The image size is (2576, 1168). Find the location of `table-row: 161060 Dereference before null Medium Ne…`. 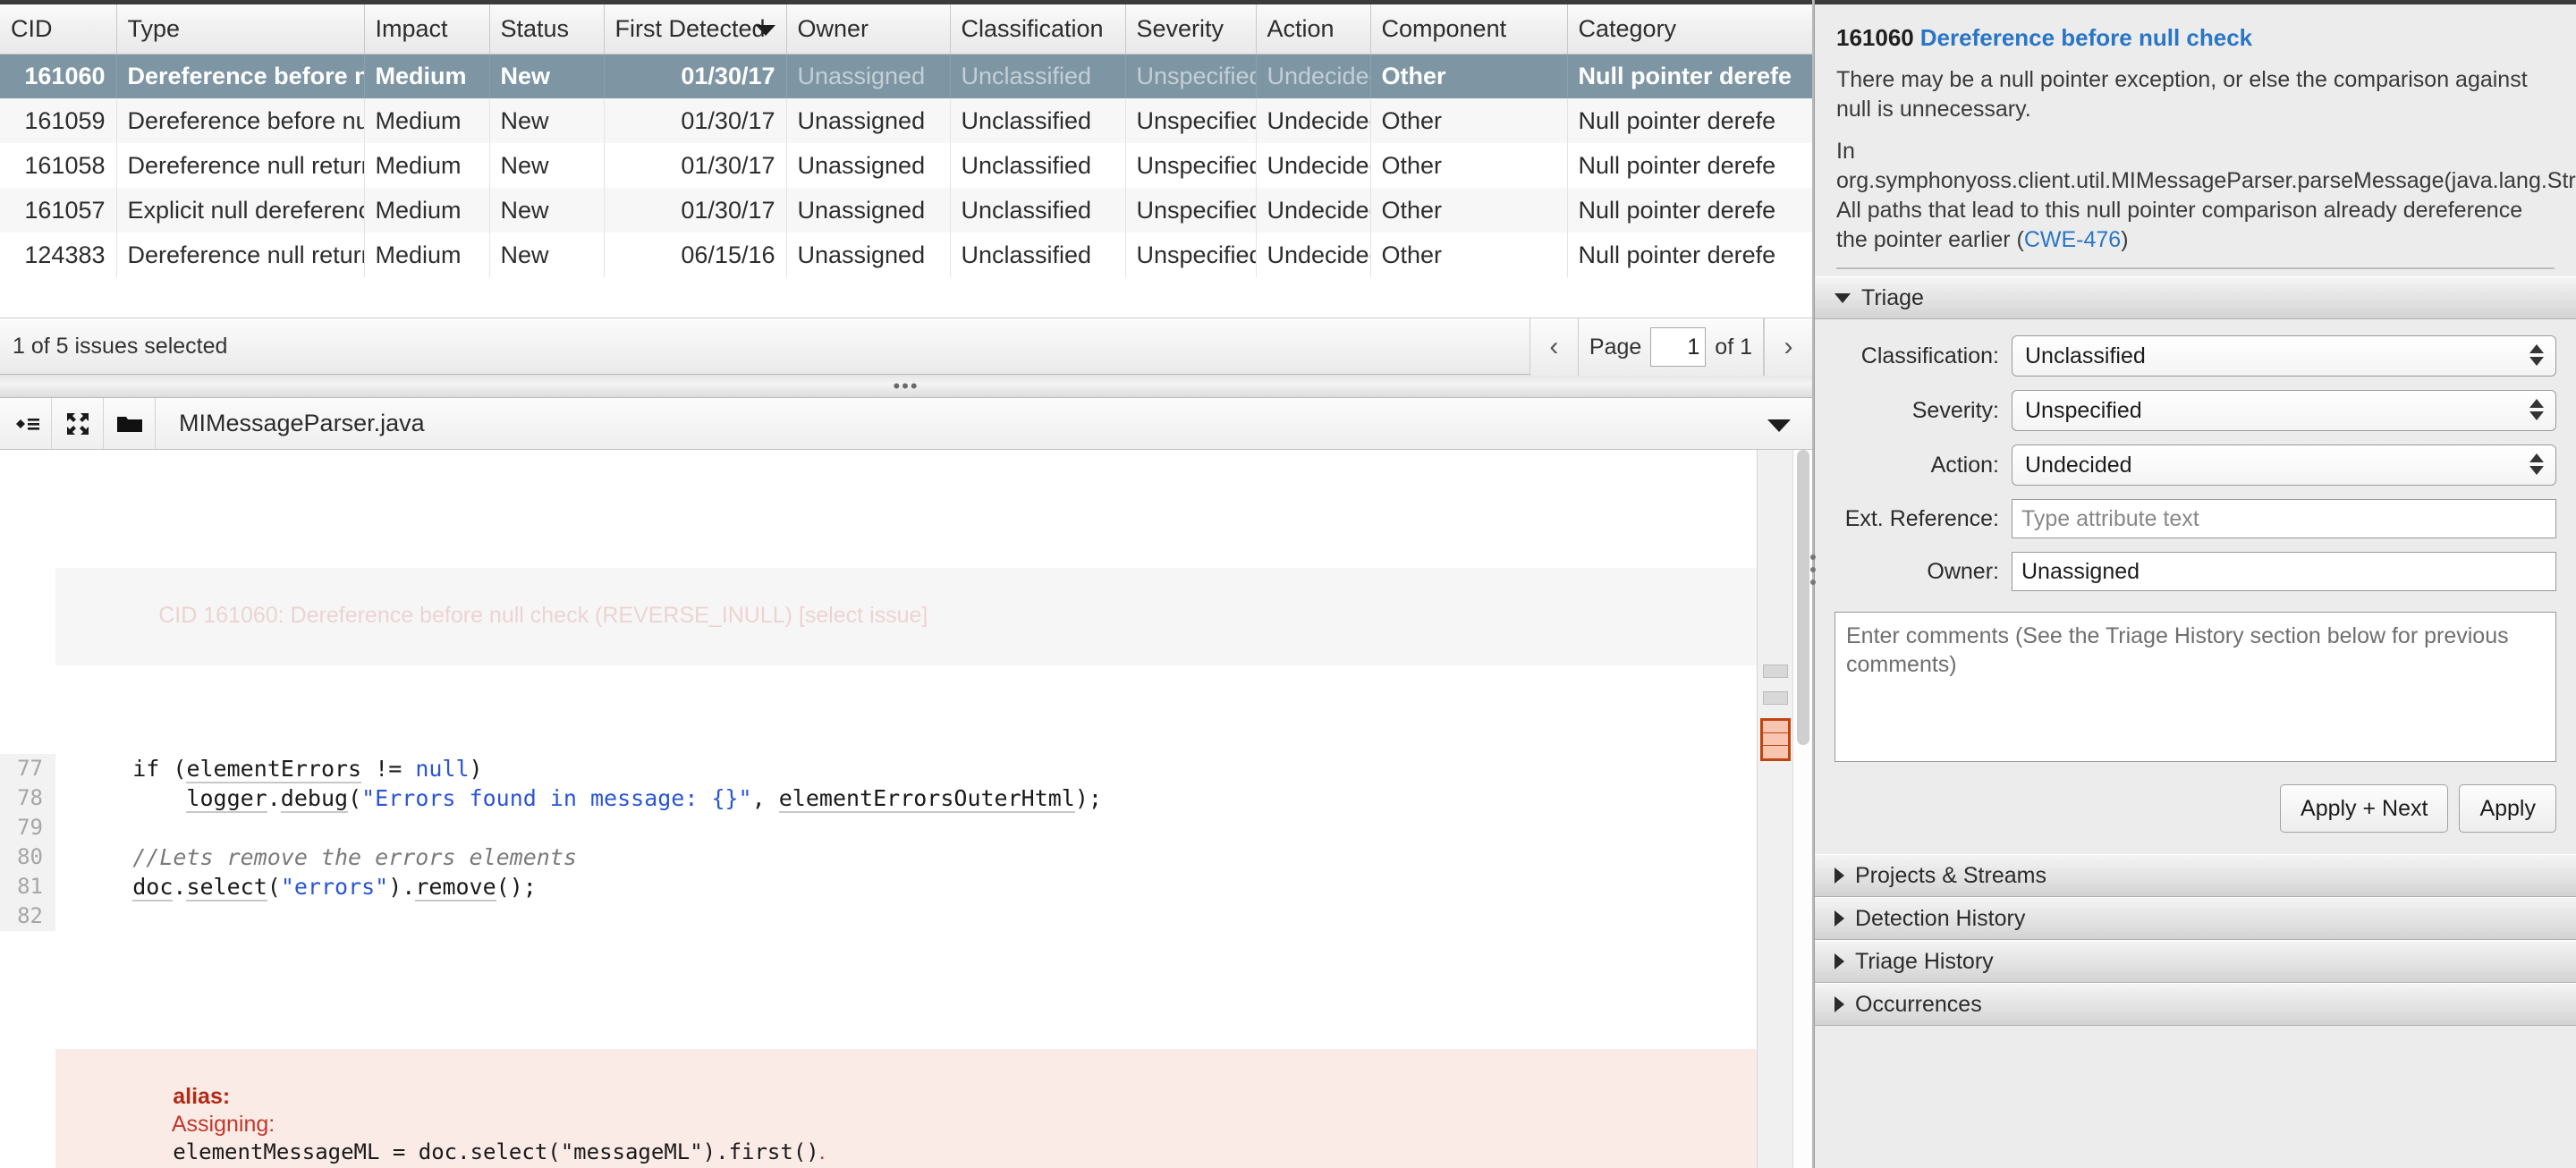

table-row: 161060 Dereference before null Medium Ne… is located at coordinates (906, 76).